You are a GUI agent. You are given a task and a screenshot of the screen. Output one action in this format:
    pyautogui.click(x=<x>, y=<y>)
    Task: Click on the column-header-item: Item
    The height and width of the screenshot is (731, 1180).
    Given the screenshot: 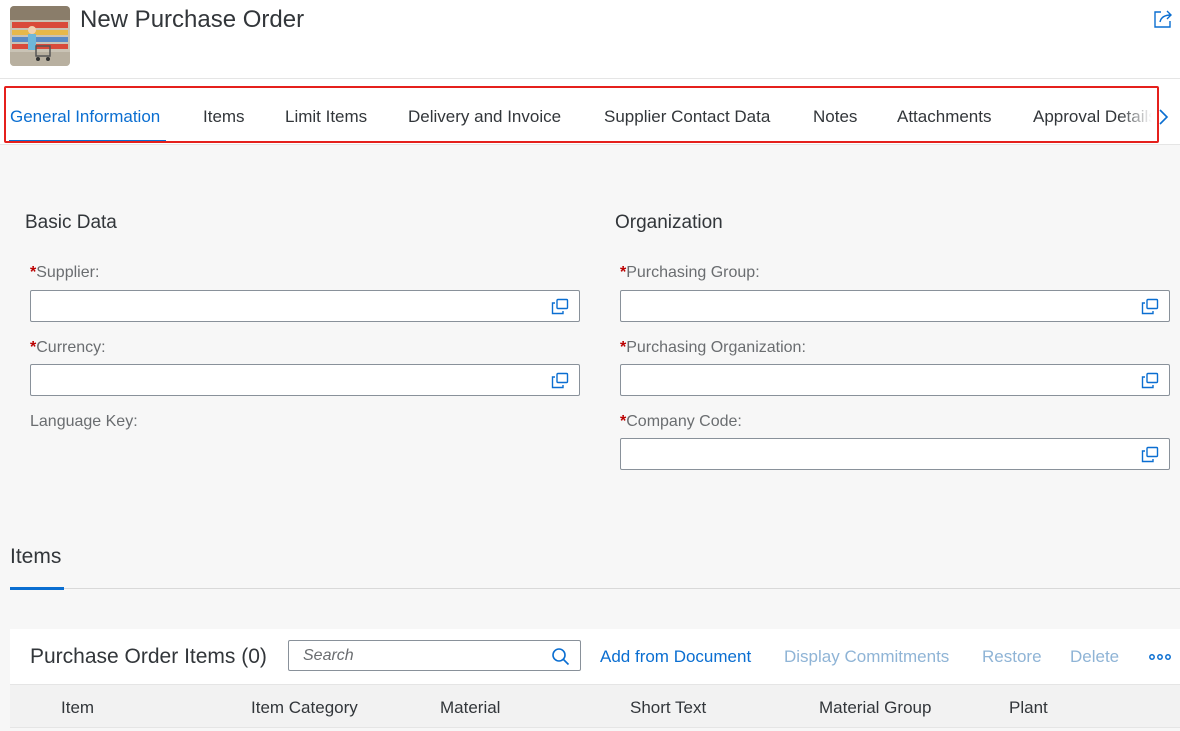 What is the action you would take?
    pyautogui.click(x=77, y=708)
    